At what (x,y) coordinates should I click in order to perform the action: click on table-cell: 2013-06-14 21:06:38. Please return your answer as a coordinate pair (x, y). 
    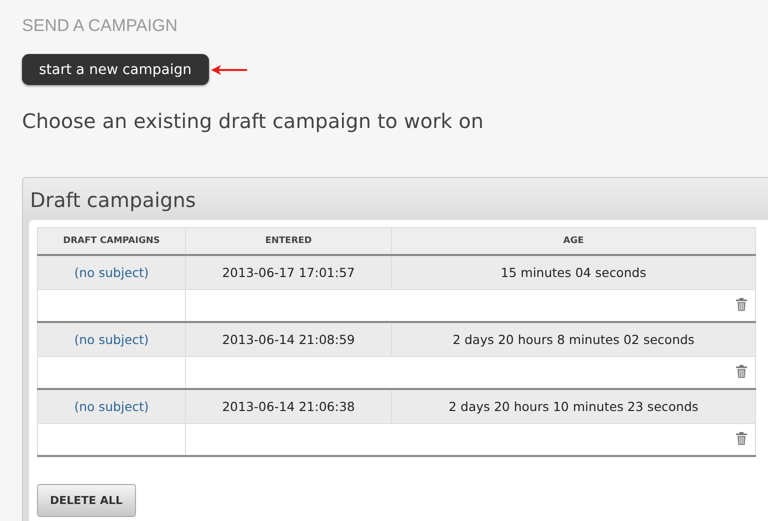
    Looking at the image, I should click on (289, 406).